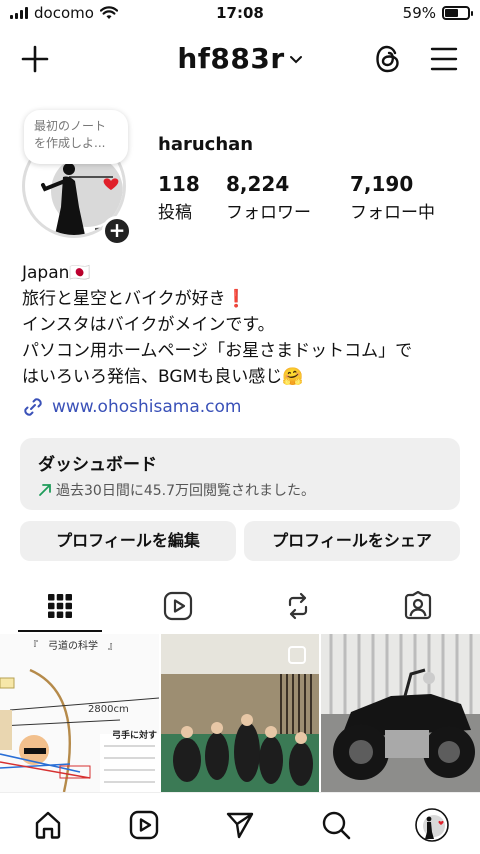 This screenshot has width=480, height=854. Describe the element at coordinates (73, 646) in the screenshot. I see `post1-heading: 『 弓道の科学 』` at that location.